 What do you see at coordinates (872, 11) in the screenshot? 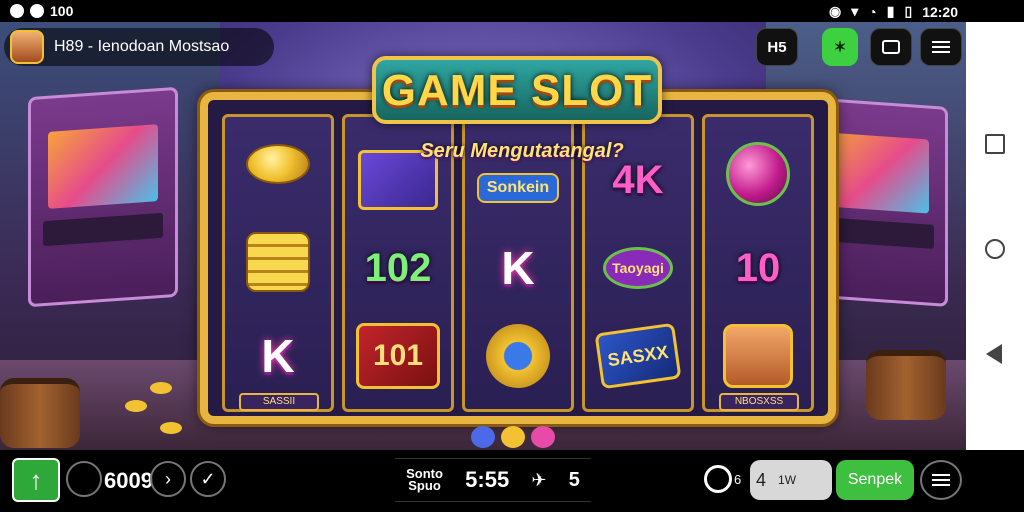
I see `signal-icon: ◔` at bounding box center [872, 11].